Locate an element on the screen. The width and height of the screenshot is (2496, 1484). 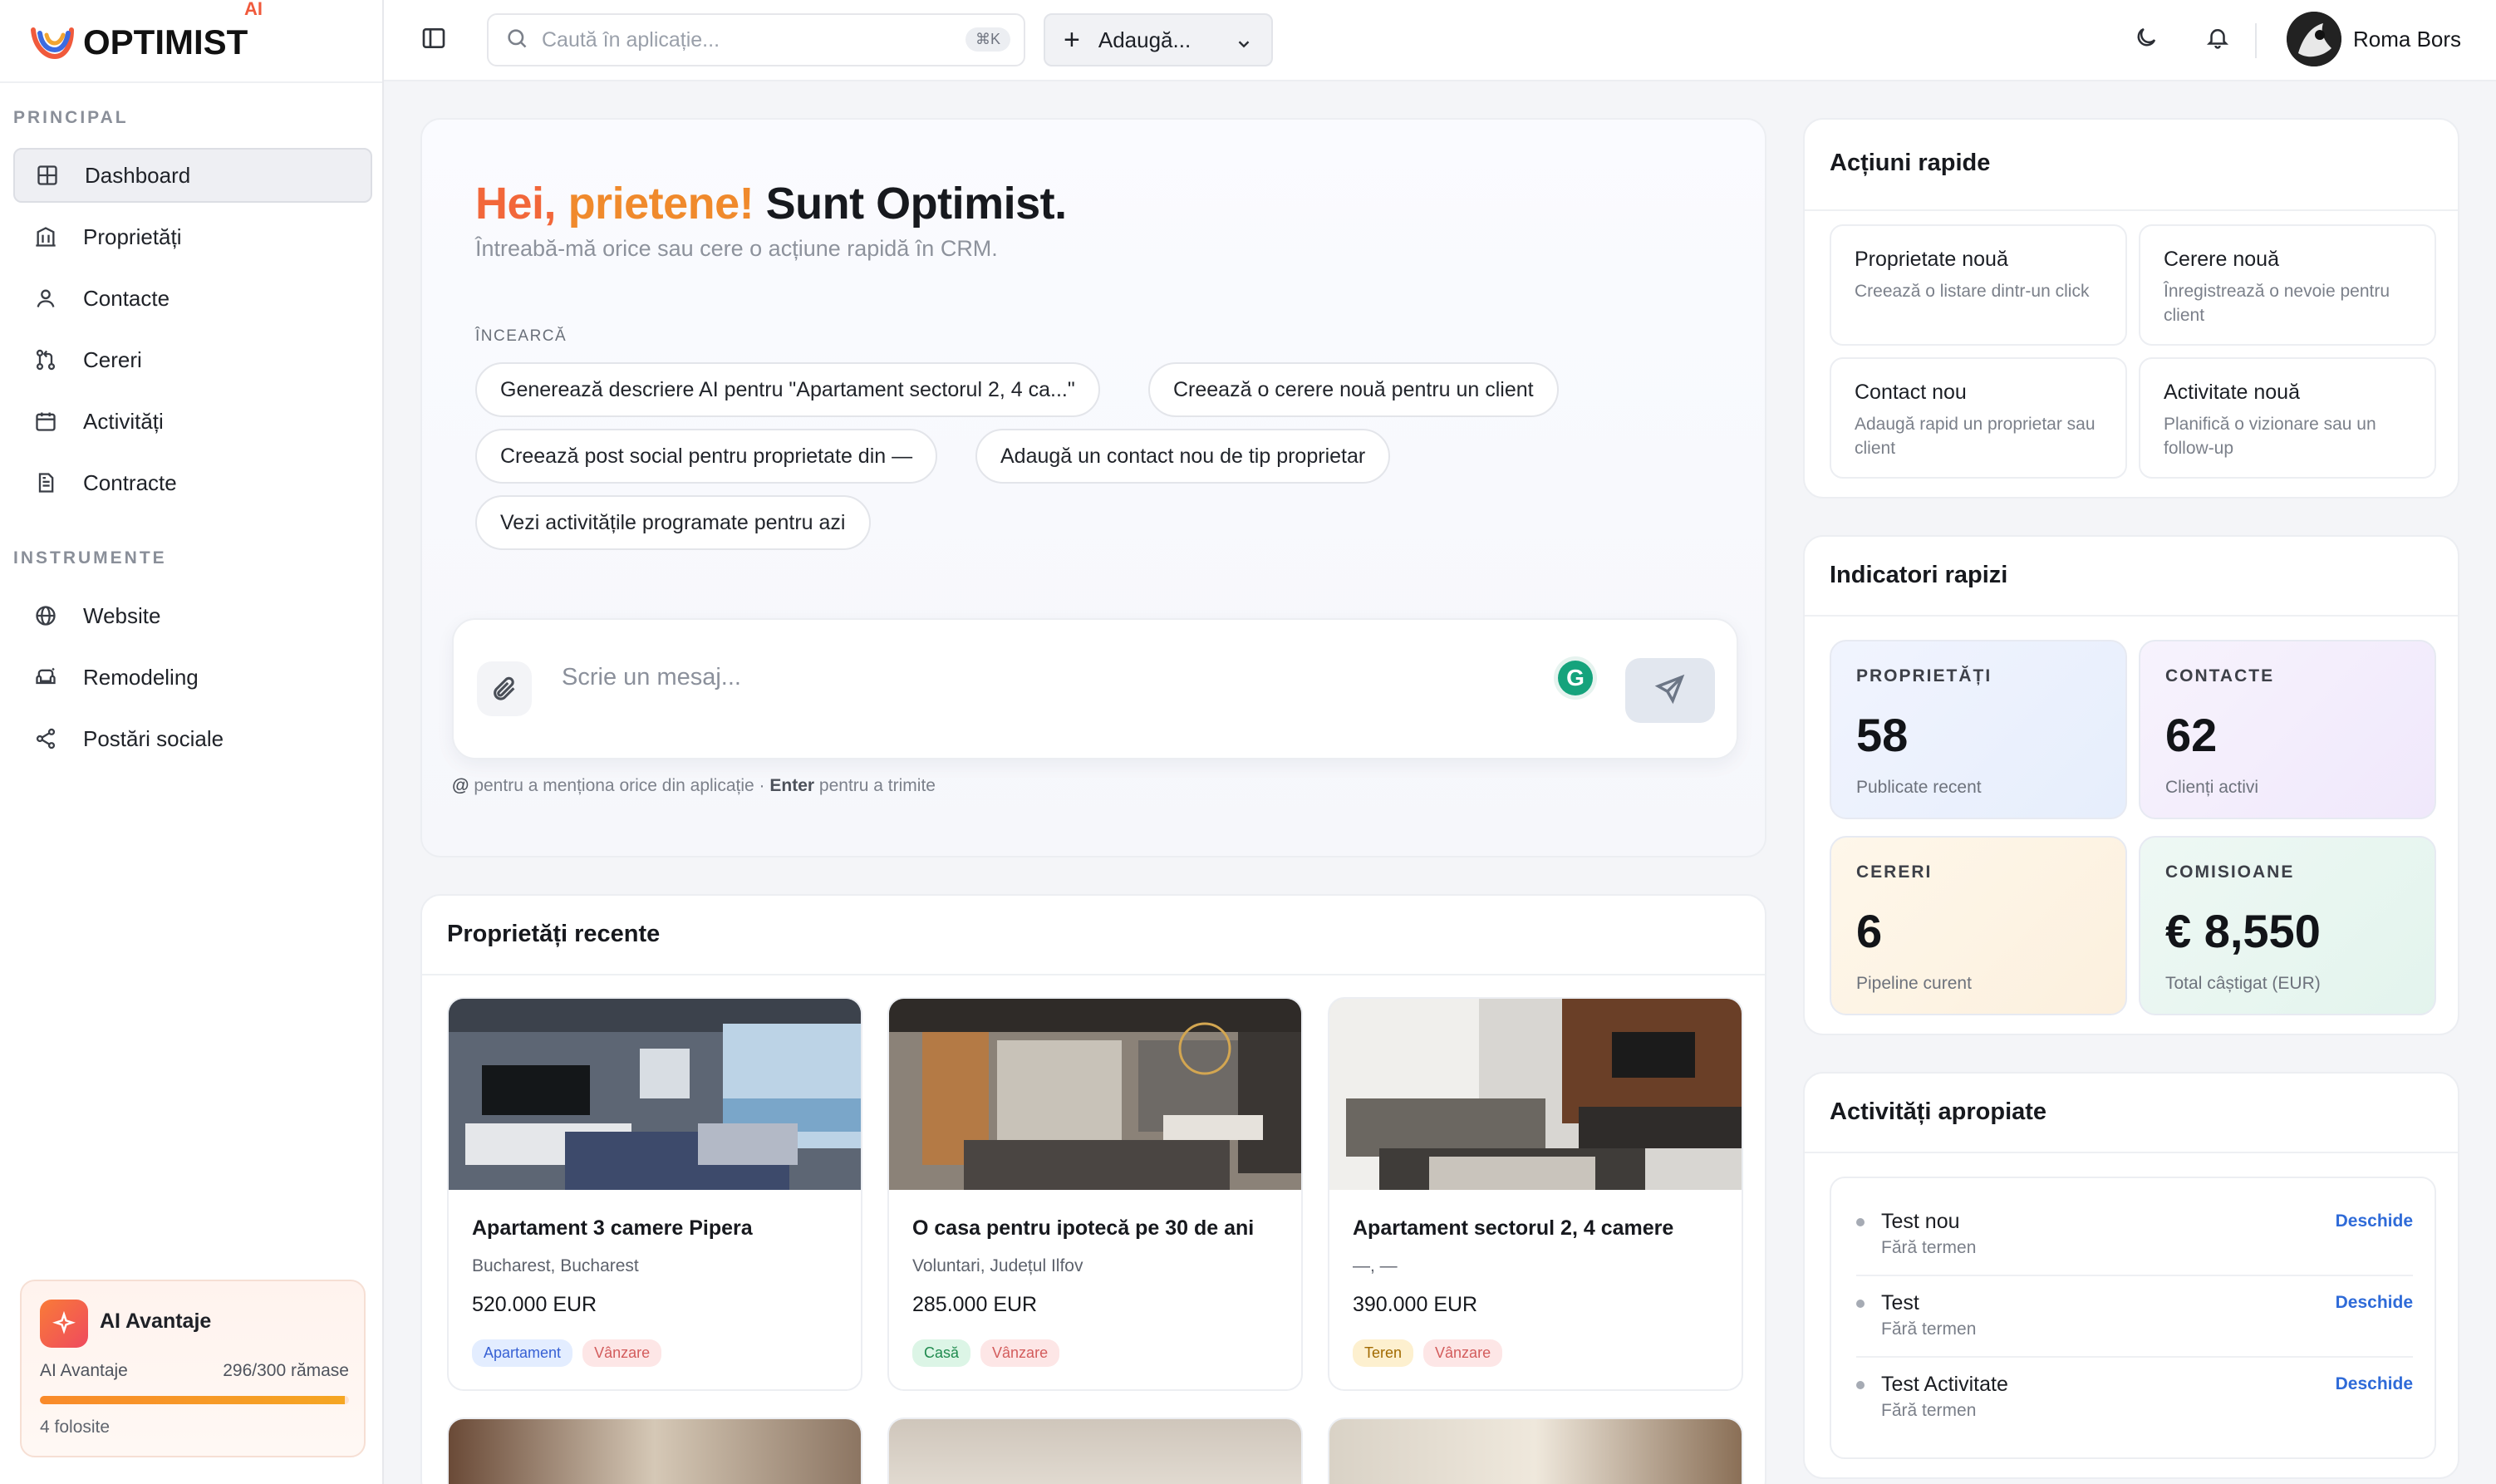
sidebar-item-proprietati: Proprietăți is located at coordinates (192, 236).